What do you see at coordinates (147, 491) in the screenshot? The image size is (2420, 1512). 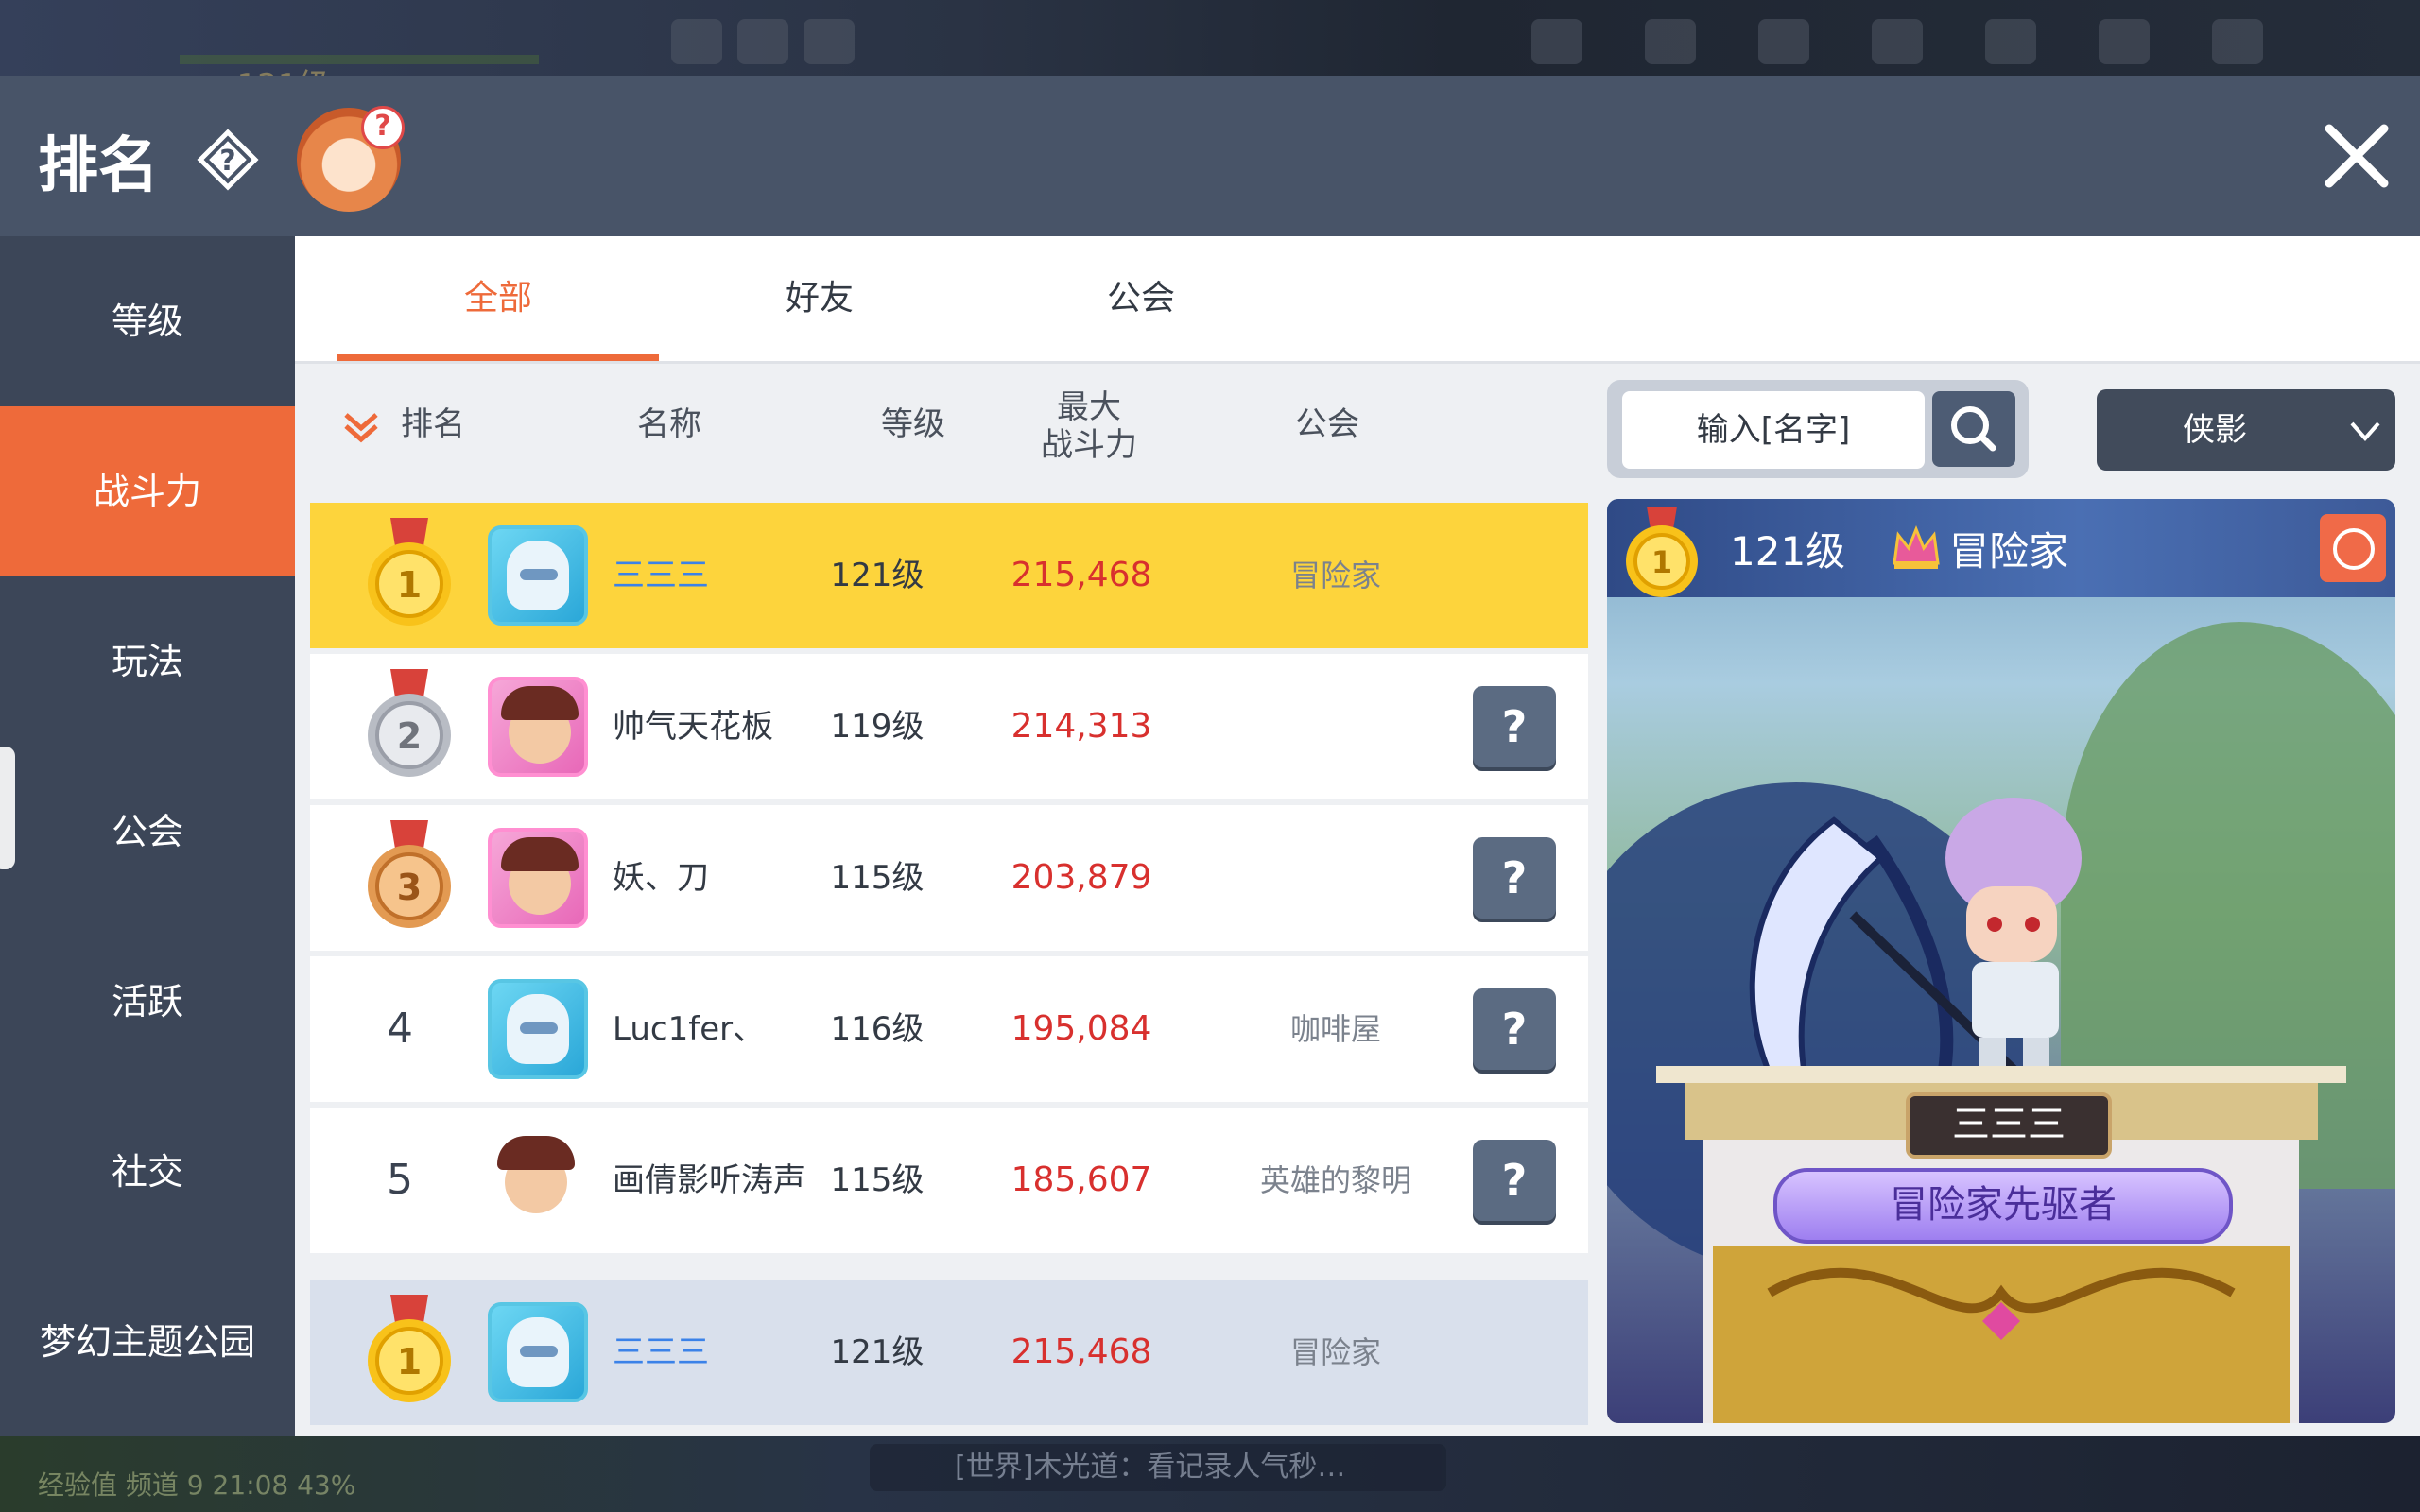 I see `sidebar-item-combat-power: 战斗力` at bounding box center [147, 491].